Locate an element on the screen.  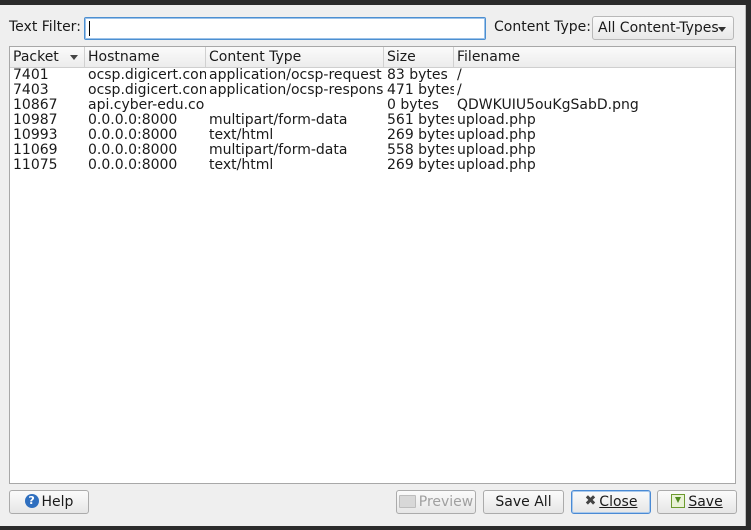
column-header-label: Filename is located at coordinates (489, 57).